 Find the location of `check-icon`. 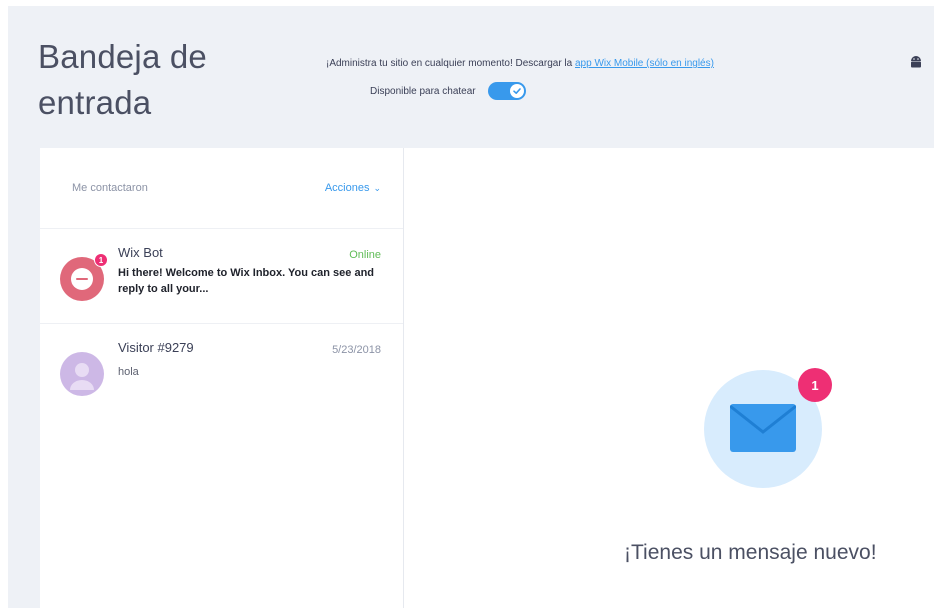

check-icon is located at coordinates (516, 91).